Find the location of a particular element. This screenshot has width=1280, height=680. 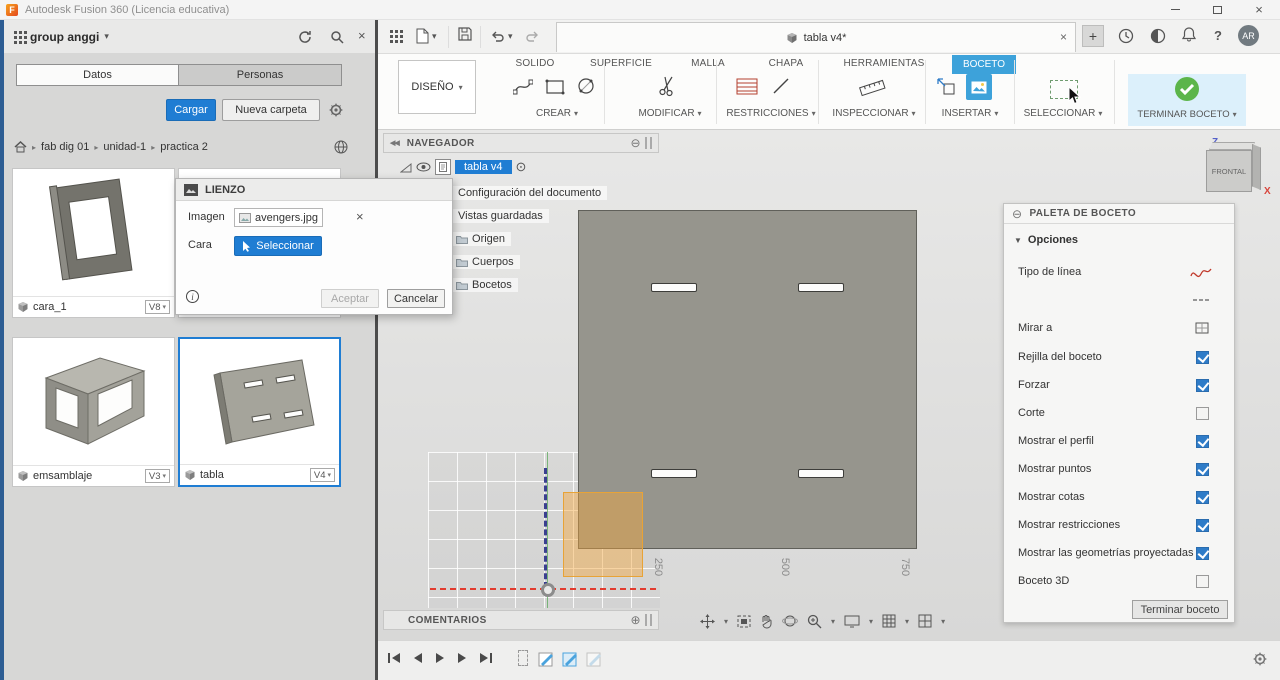

navigator-document-row: tabla v4 ⊙ is located at coordinates (463, 167).